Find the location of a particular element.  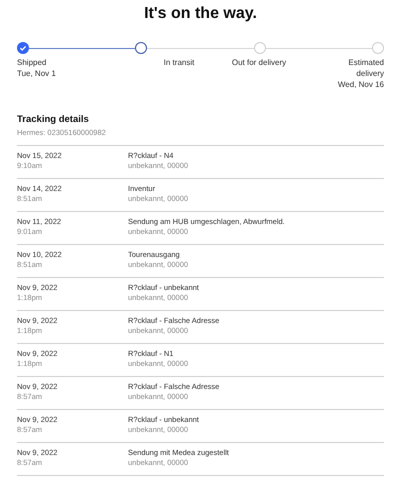

step-label: Estimated delivery is located at coordinates (365, 68).